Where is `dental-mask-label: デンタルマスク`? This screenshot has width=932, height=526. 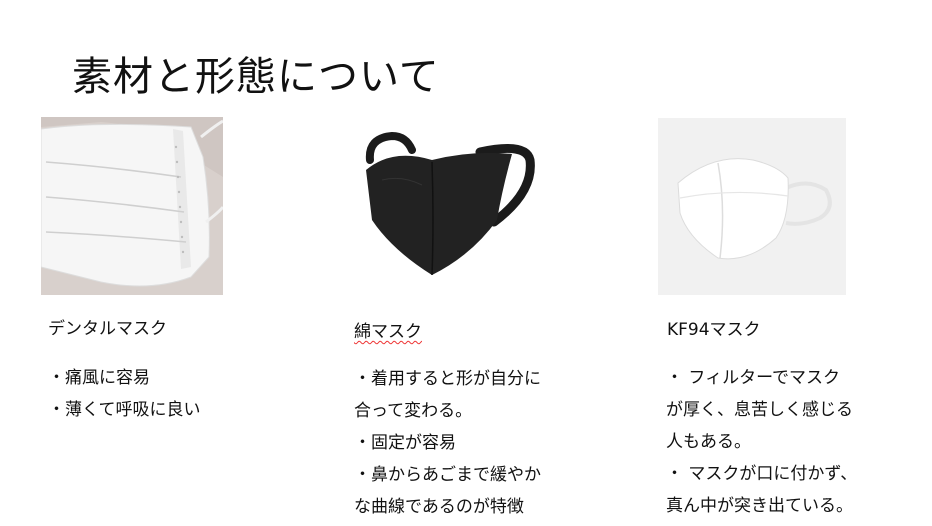
dental-mask-label: デンタルマスク is located at coordinates (107, 329).